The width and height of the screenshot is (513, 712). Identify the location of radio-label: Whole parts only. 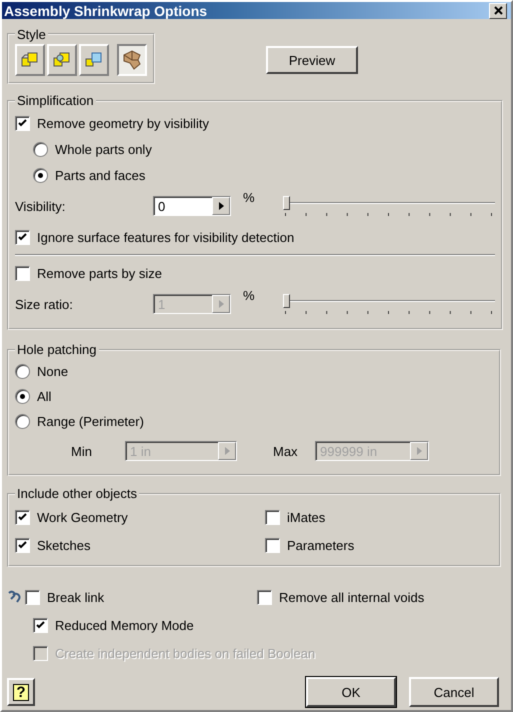
(103, 149).